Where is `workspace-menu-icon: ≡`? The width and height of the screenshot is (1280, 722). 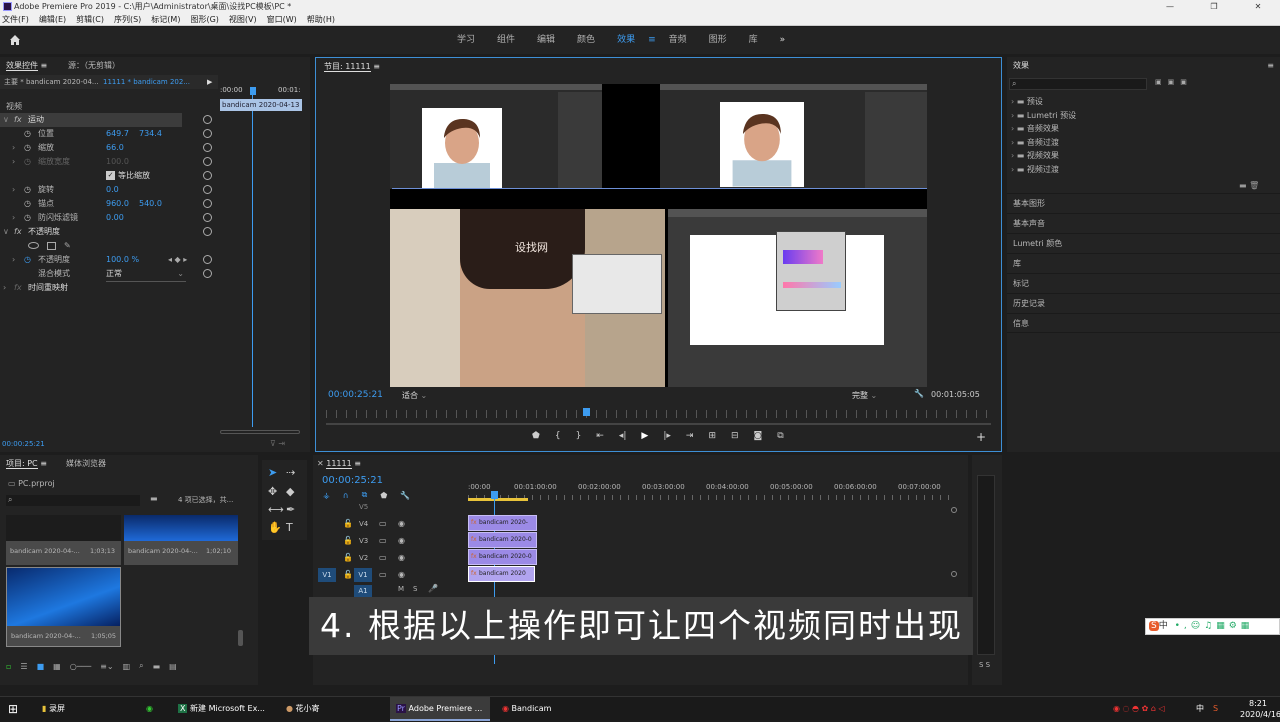 workspace-menu-icon: ≡ is located at coordinates (652, 40).